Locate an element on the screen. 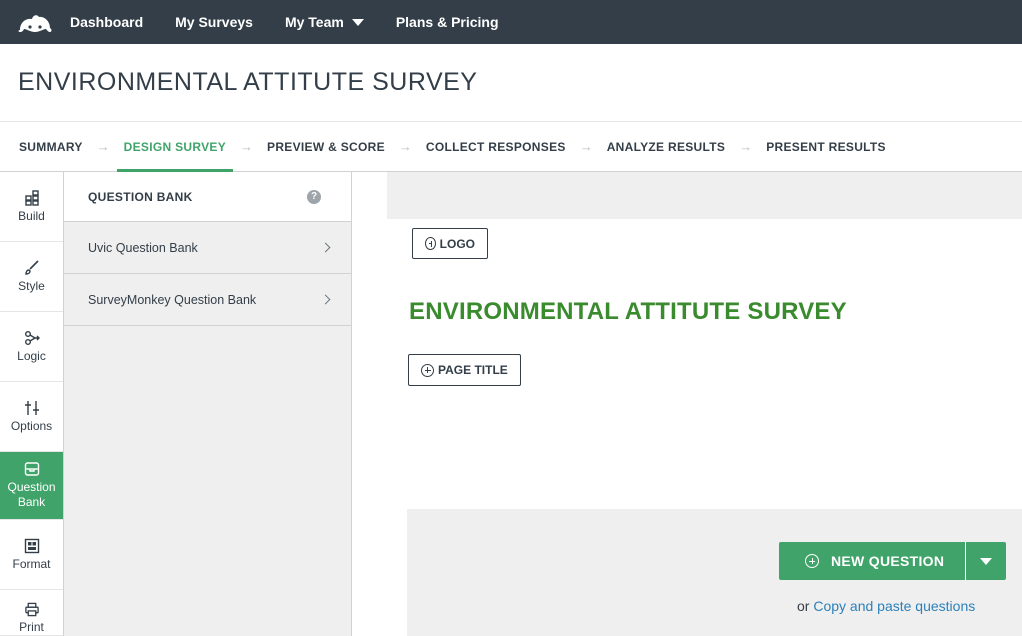 Image resolution: width=1022 pixels, height=636 pixels. rail-options: Options is located at coordinates (31, 417).